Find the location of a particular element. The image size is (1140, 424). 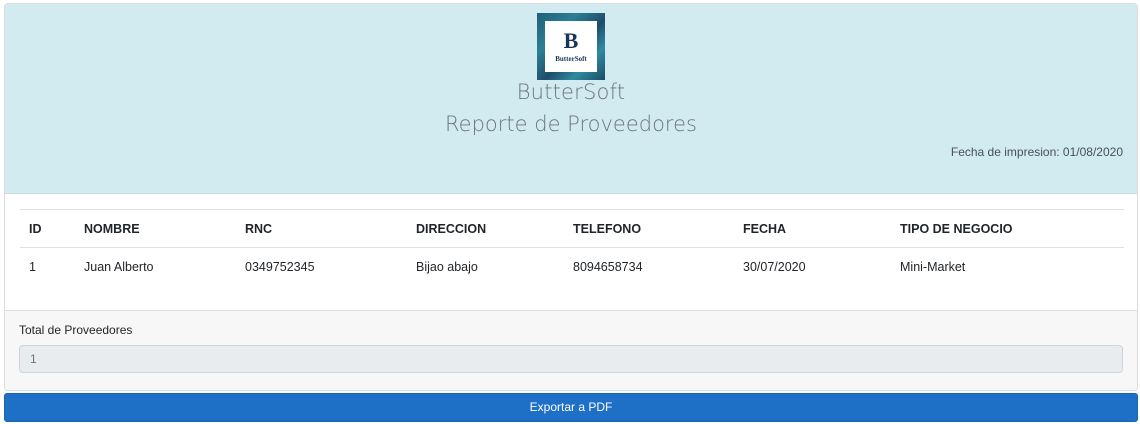

logo-text: ButterSoft is located at coordinates (571, 59).